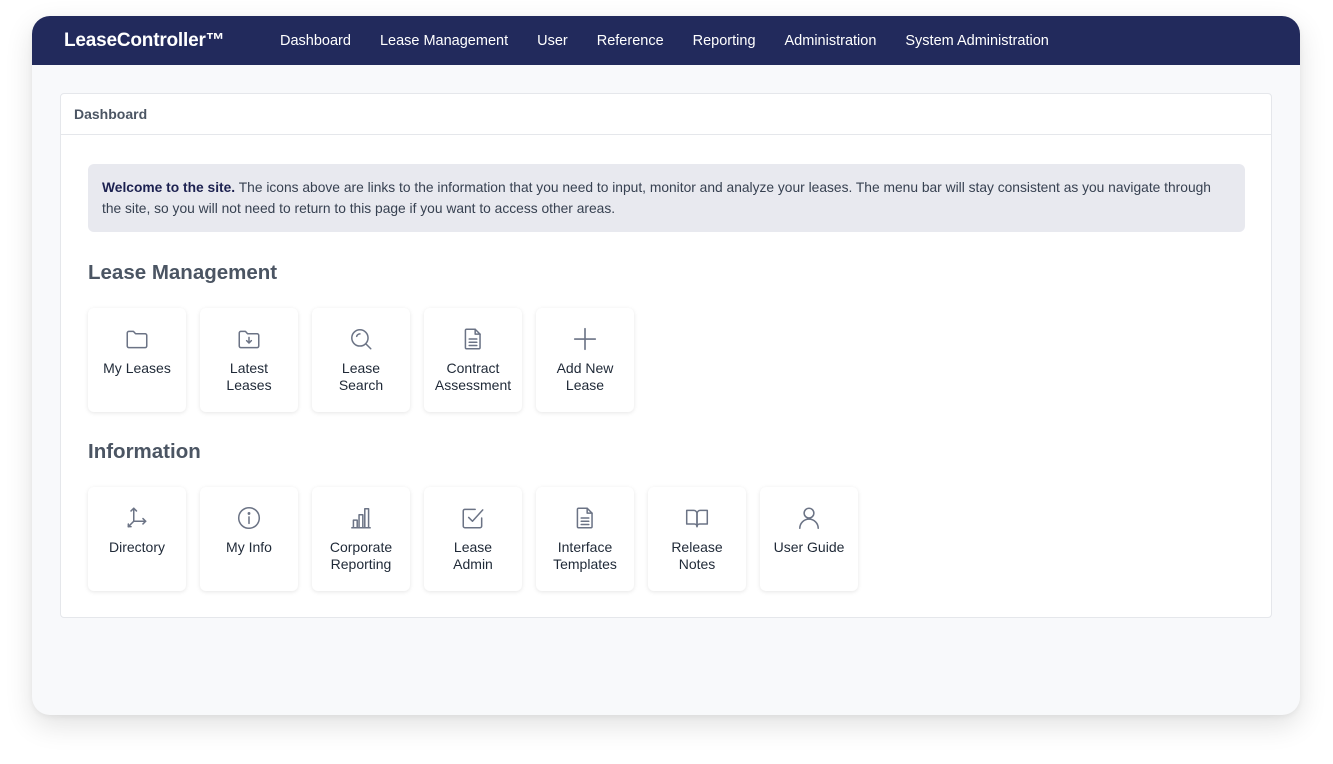 Image resolution: width=1333 pixels, height=764 pixels. Describe the element at coordinates (585, 339) in the screenshot. I see `plus-icon` at that location.